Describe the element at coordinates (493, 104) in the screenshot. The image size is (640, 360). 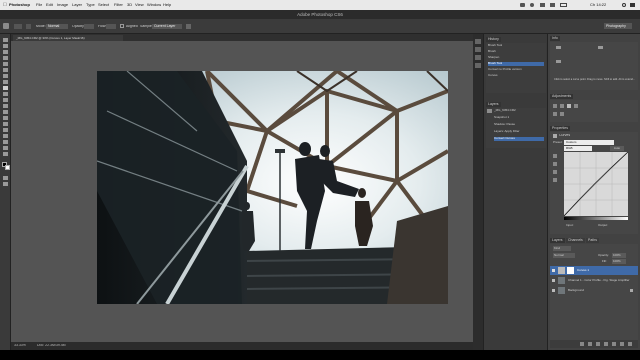
I see `layers-mini-tab: Layers` at that location.